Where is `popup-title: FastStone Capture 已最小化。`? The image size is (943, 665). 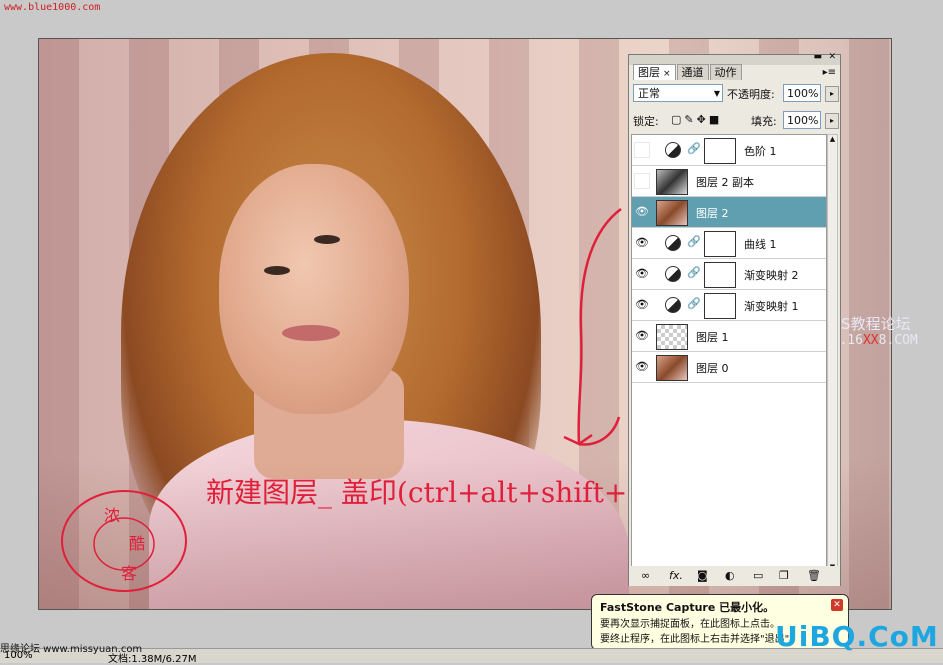
popup-title: FastStone Capture 已最小化。 is located at coordinates (687, 607).